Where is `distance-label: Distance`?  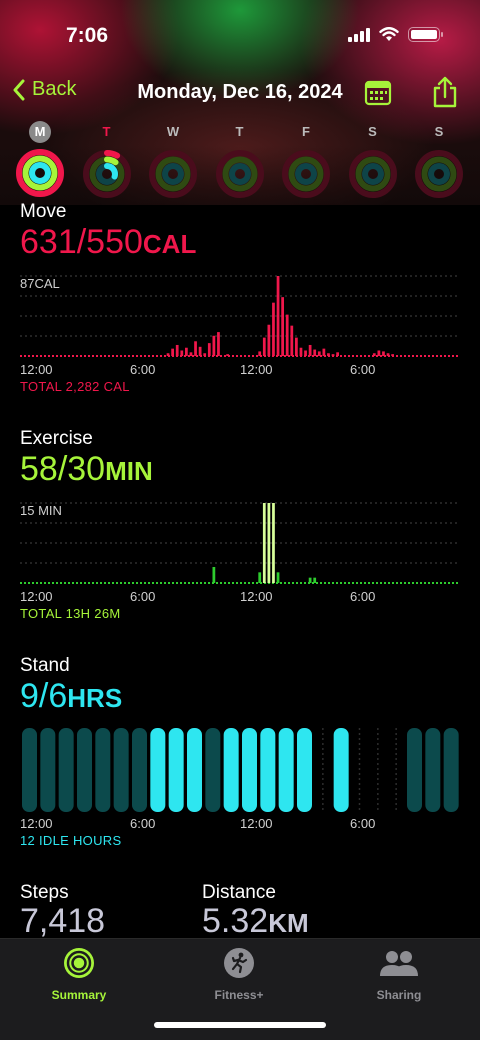
distance-label: Distance is located at coordinates (239, 892).